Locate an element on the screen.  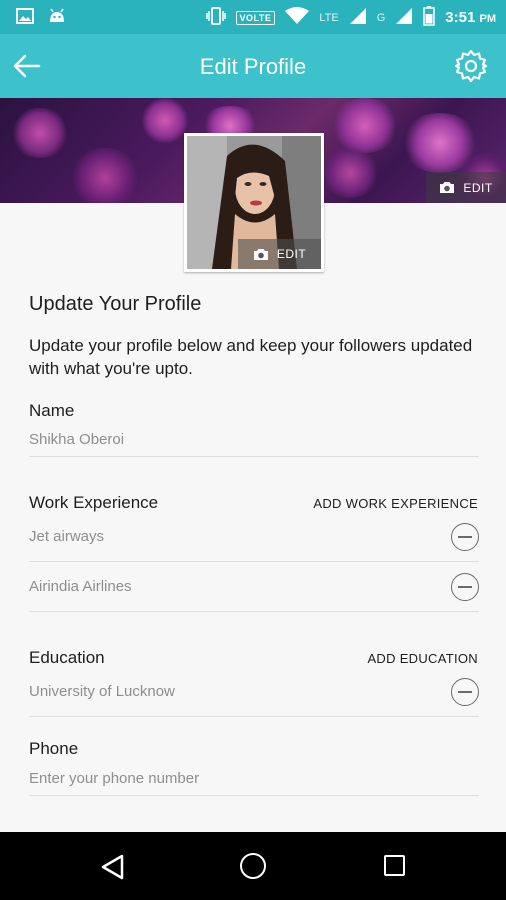
nav-back-button is located at coordinates (113, 869).